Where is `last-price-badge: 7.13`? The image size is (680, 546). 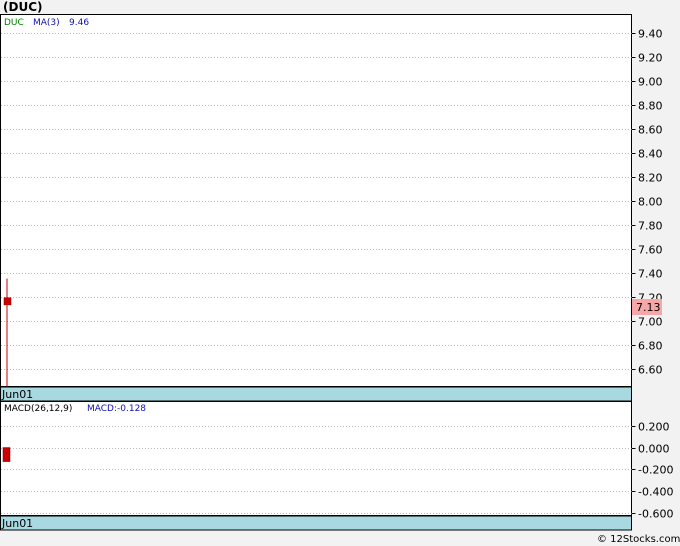
last-price-badge: 7.13 is located at coordinates (647, 307).